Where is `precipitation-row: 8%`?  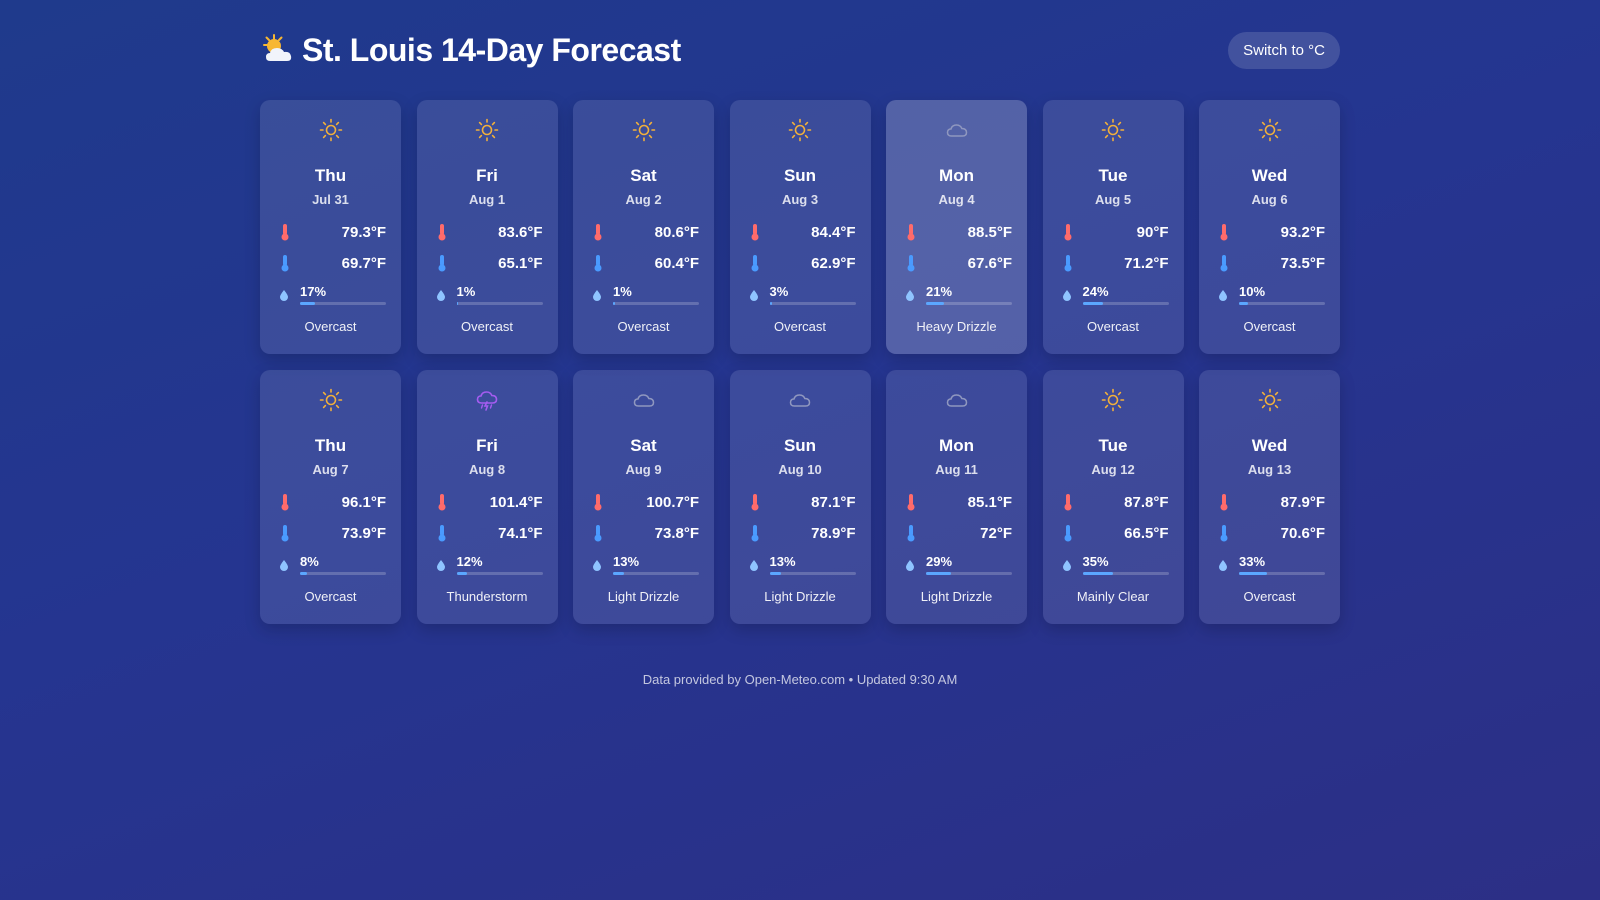
precipitation-row: 8% is located at coordinates (333, 564).